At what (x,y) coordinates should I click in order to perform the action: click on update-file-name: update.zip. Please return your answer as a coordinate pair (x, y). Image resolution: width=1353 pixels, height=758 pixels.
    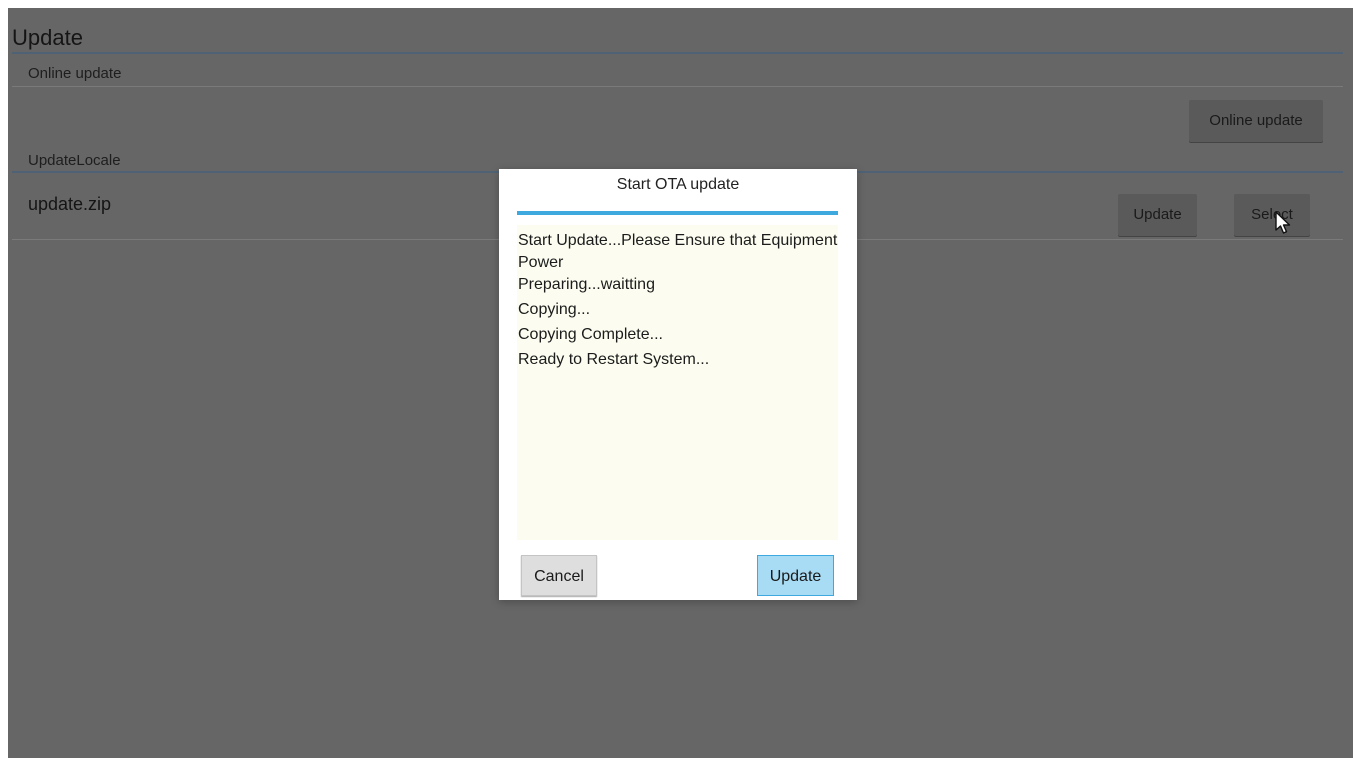
    Looking at the image, I should click on (70, 204).